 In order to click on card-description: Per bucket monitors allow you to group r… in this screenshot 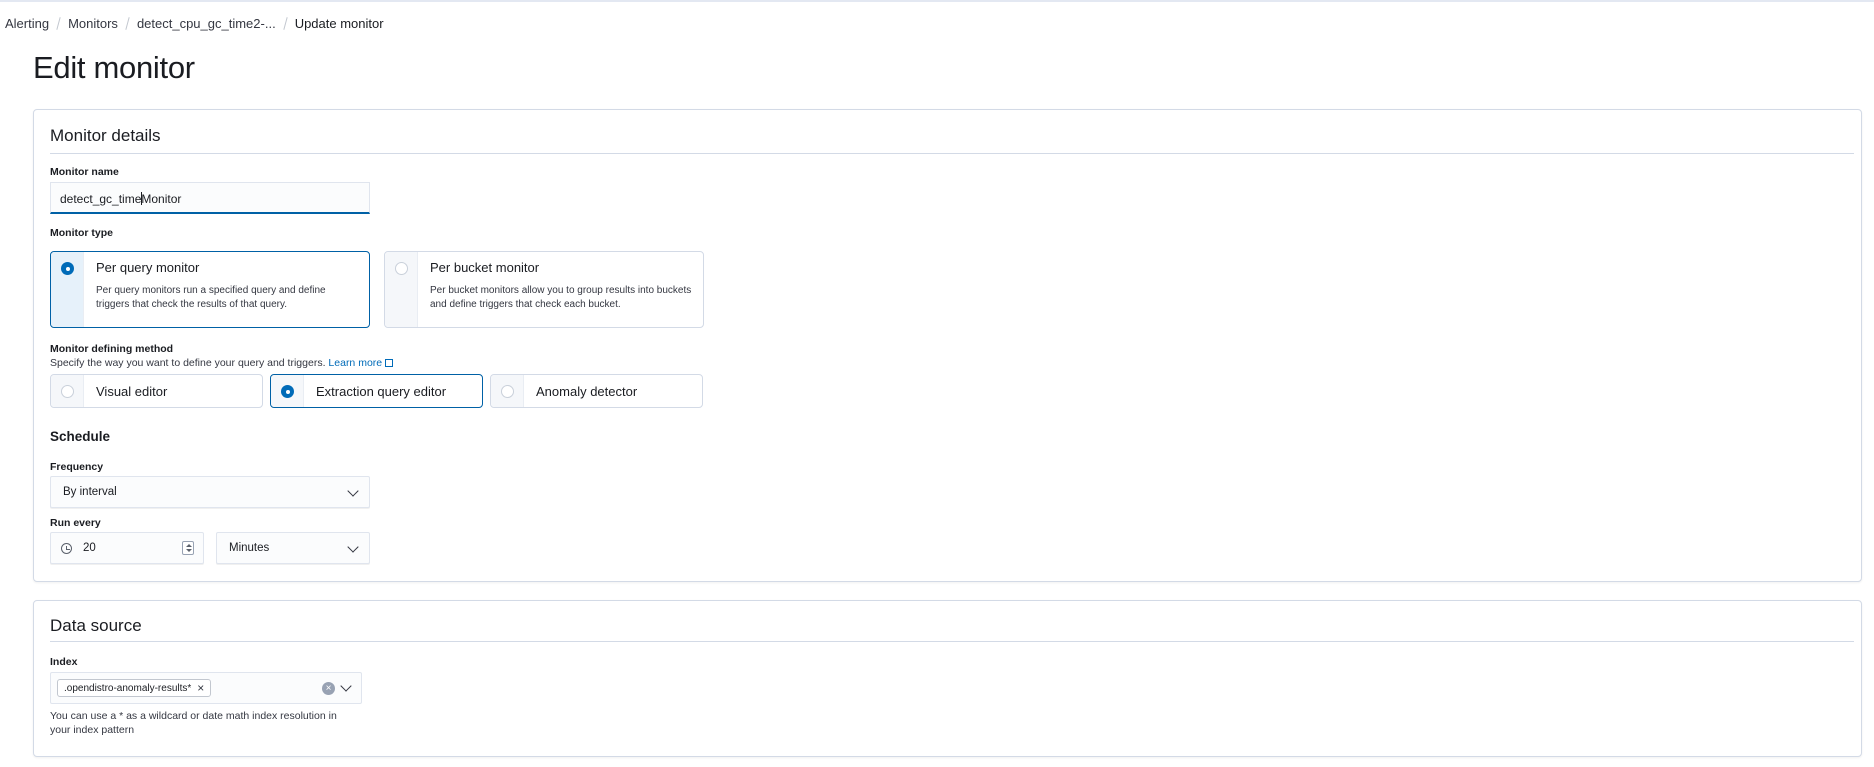, I will do `click(561, 297)`.